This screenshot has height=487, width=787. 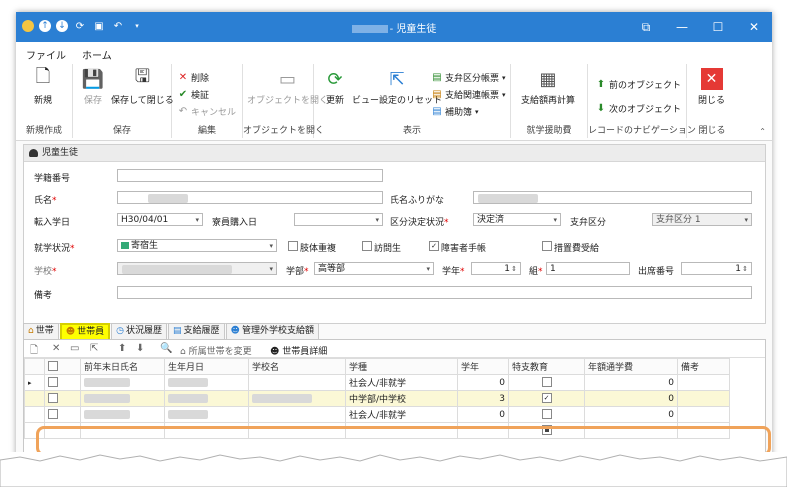 I want to click on student-no-input, so click(x=250, y=175).